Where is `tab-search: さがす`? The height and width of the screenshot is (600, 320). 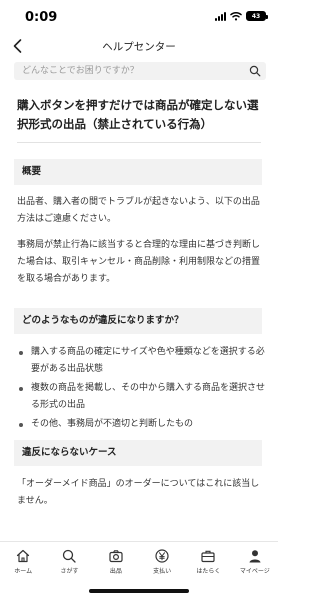
tab-search: さがす is located at coordinates (69, 560).